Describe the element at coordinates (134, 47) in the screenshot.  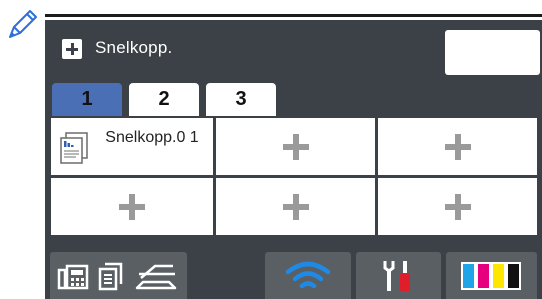
I see `page-title: Snelkopp.` at that location.